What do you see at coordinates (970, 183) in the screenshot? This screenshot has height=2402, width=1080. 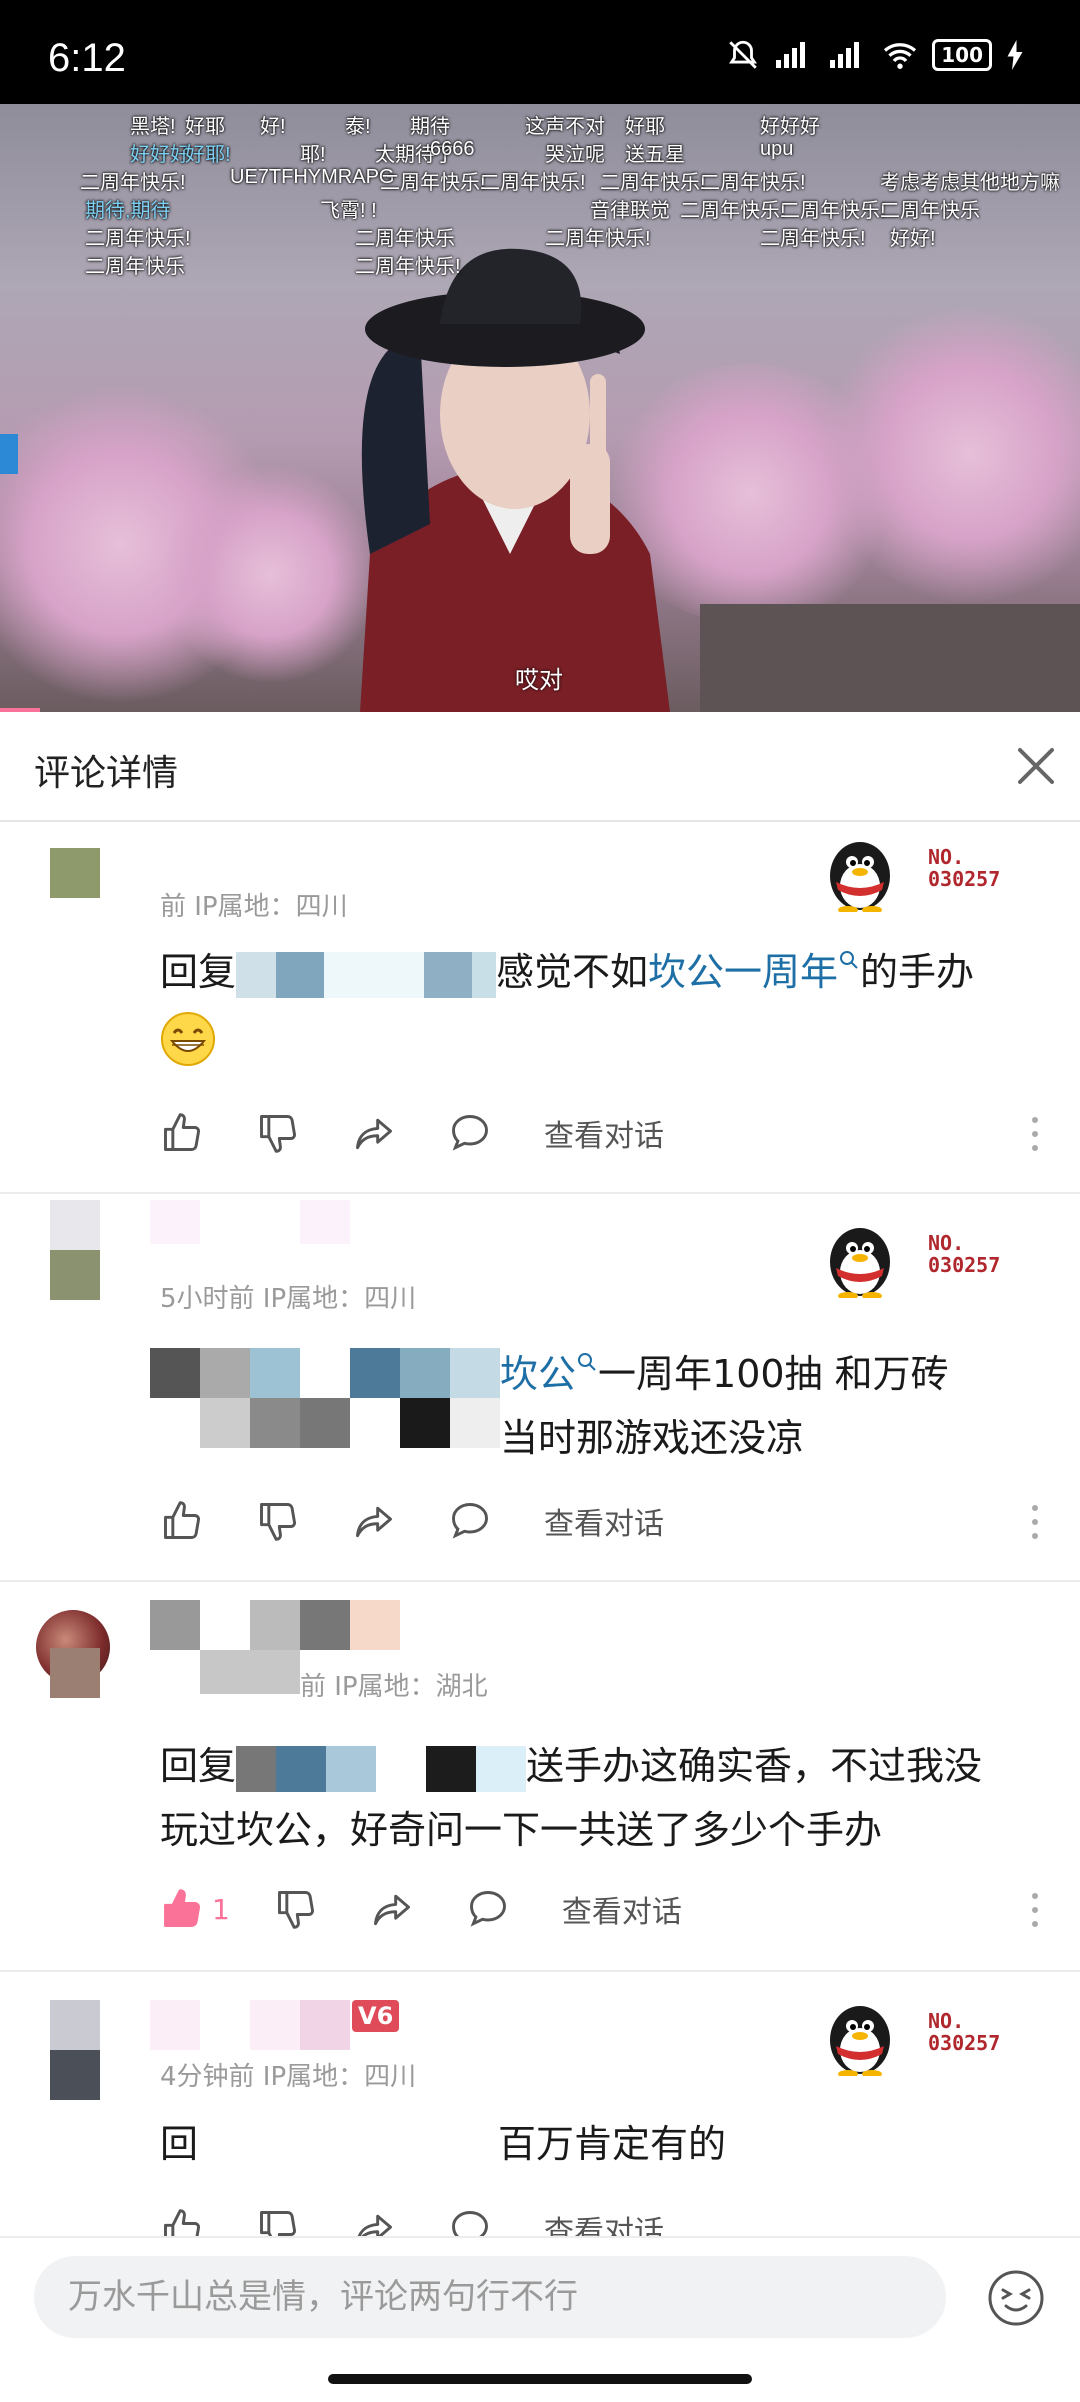 I see `danmaku-comment: 考虑考虑其他地方嘛` at bounding box center [970, 183].